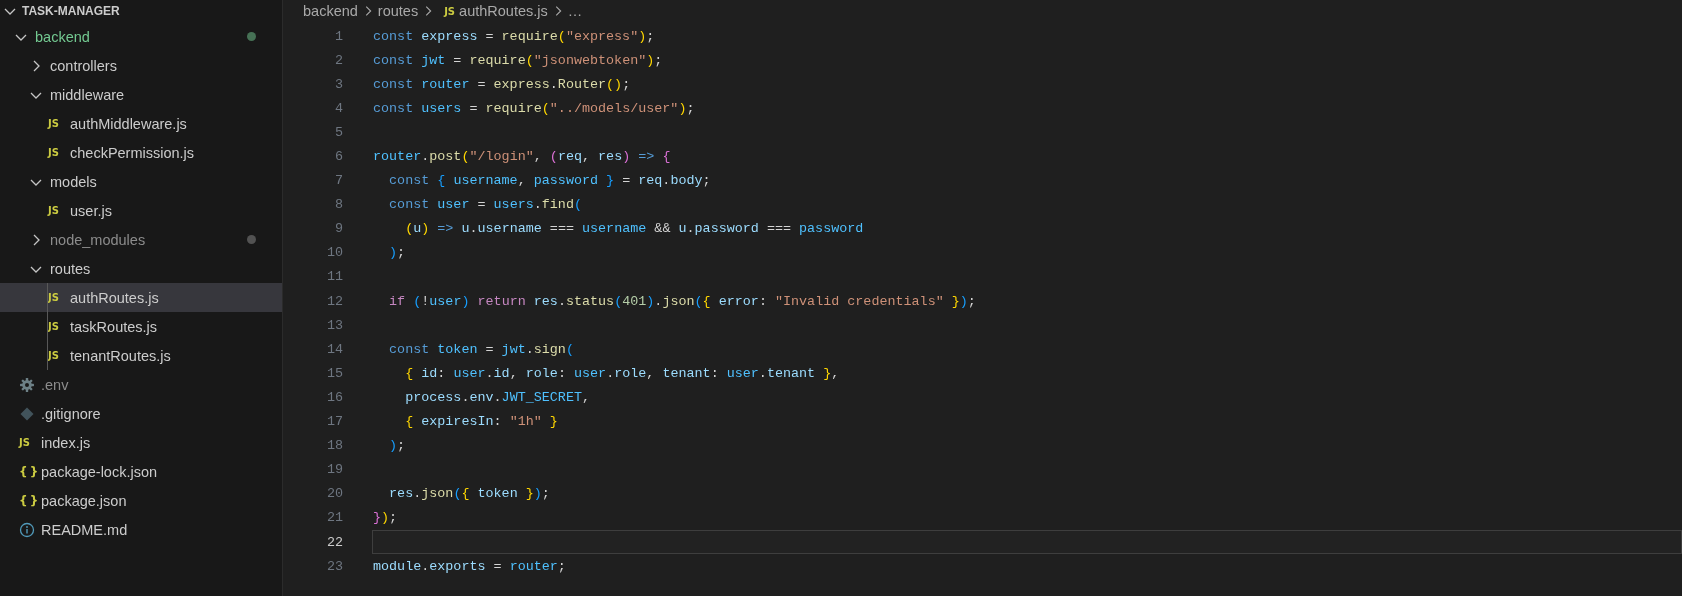 The width and height of the screenshot is (1682, 596). What do you see at coordinates (141, 442) in the screenshot?
I see `file-tree-item: JS index.js` at bounding box center [141, 442].